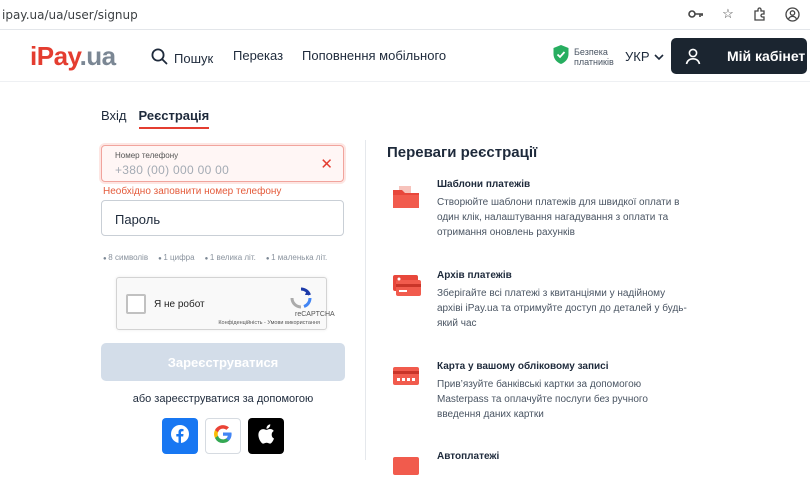  I want to click on browser-address-bar: ipay.ua/ua/user/signup ☆, so click(405, 15).